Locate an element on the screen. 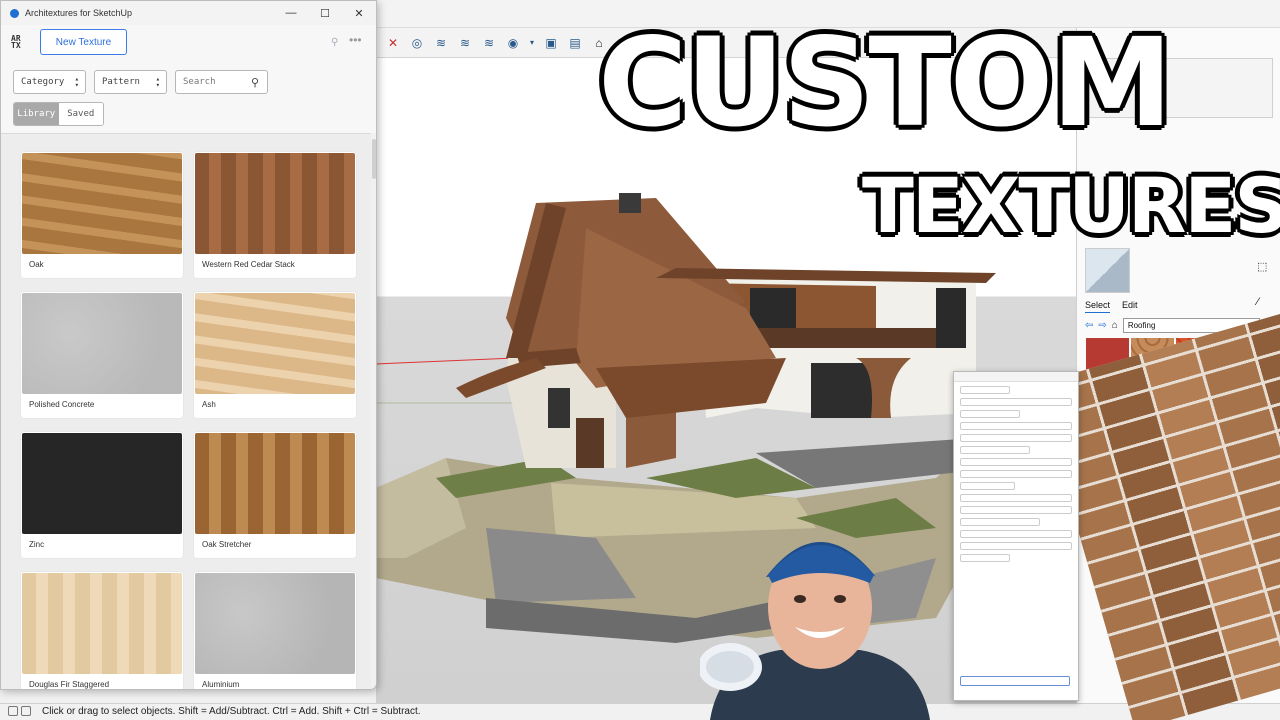  filter-bar: Category ▴▾ Pattern ▴▾ ⚲ is located at coordinates (188, 82).